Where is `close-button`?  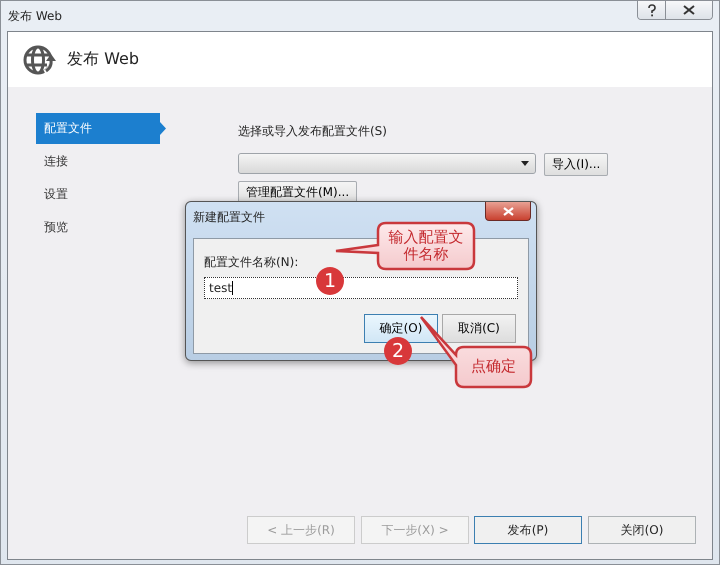
close-button is located at coordinates (688, 10).